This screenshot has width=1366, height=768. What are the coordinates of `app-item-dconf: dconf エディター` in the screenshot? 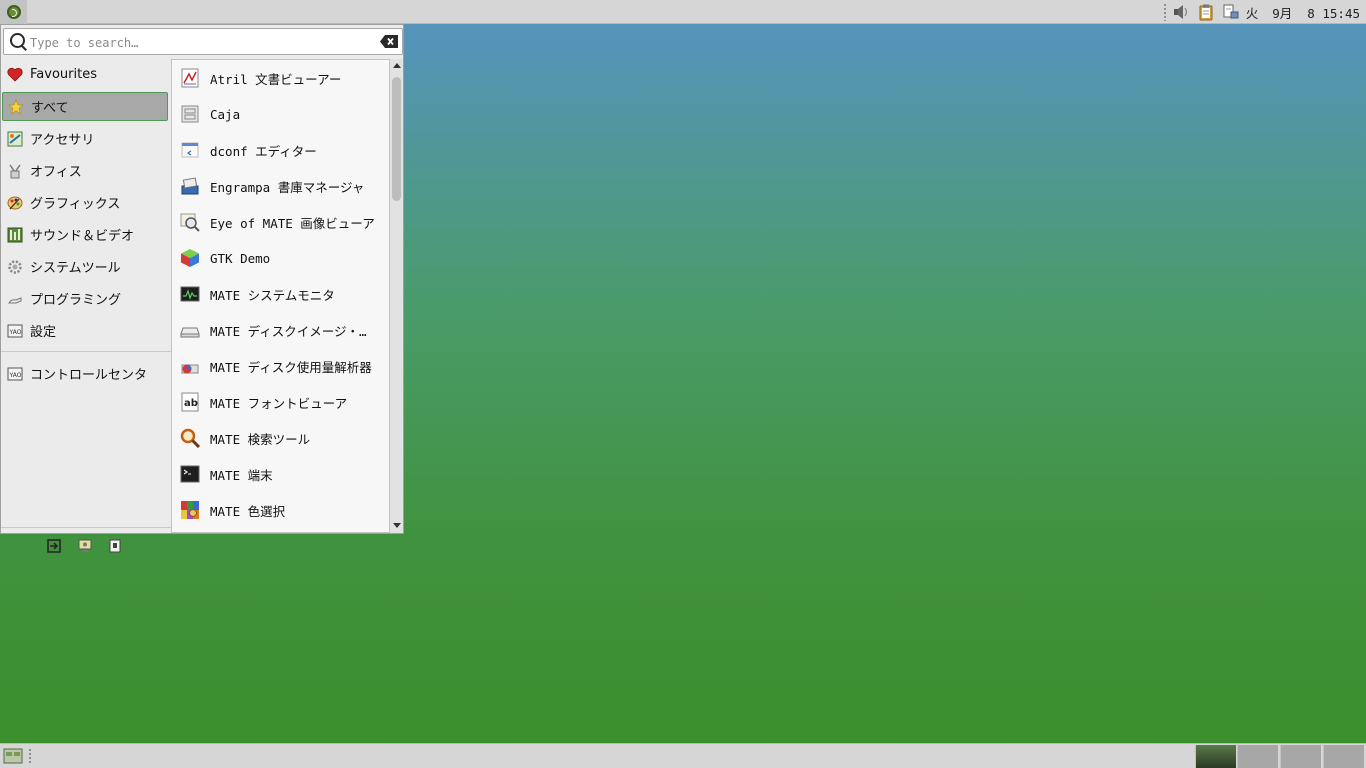 It's located at (280, 150).